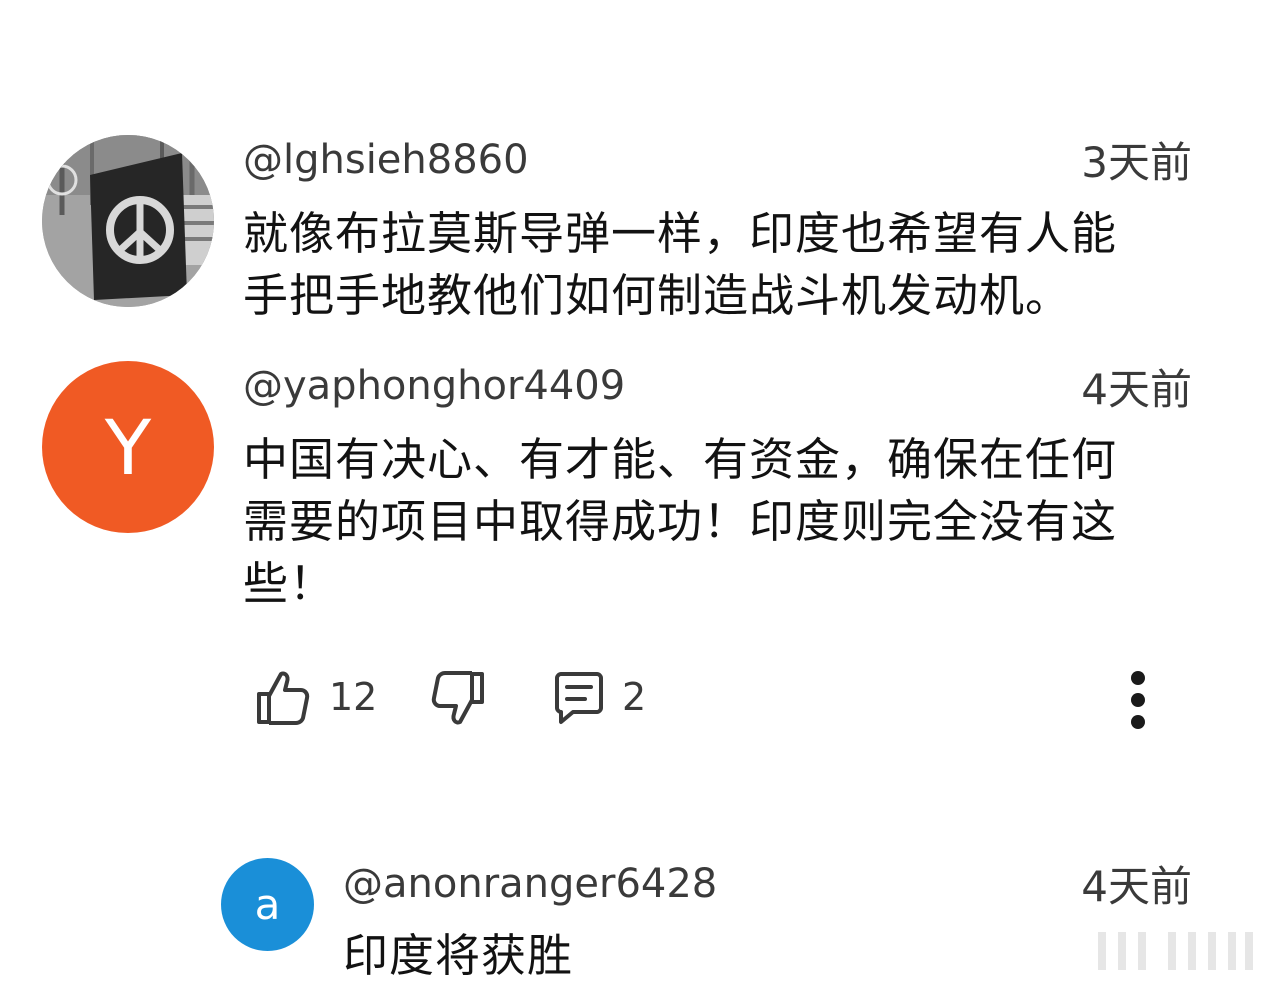  I want to click on avatar, so click(128, 221).